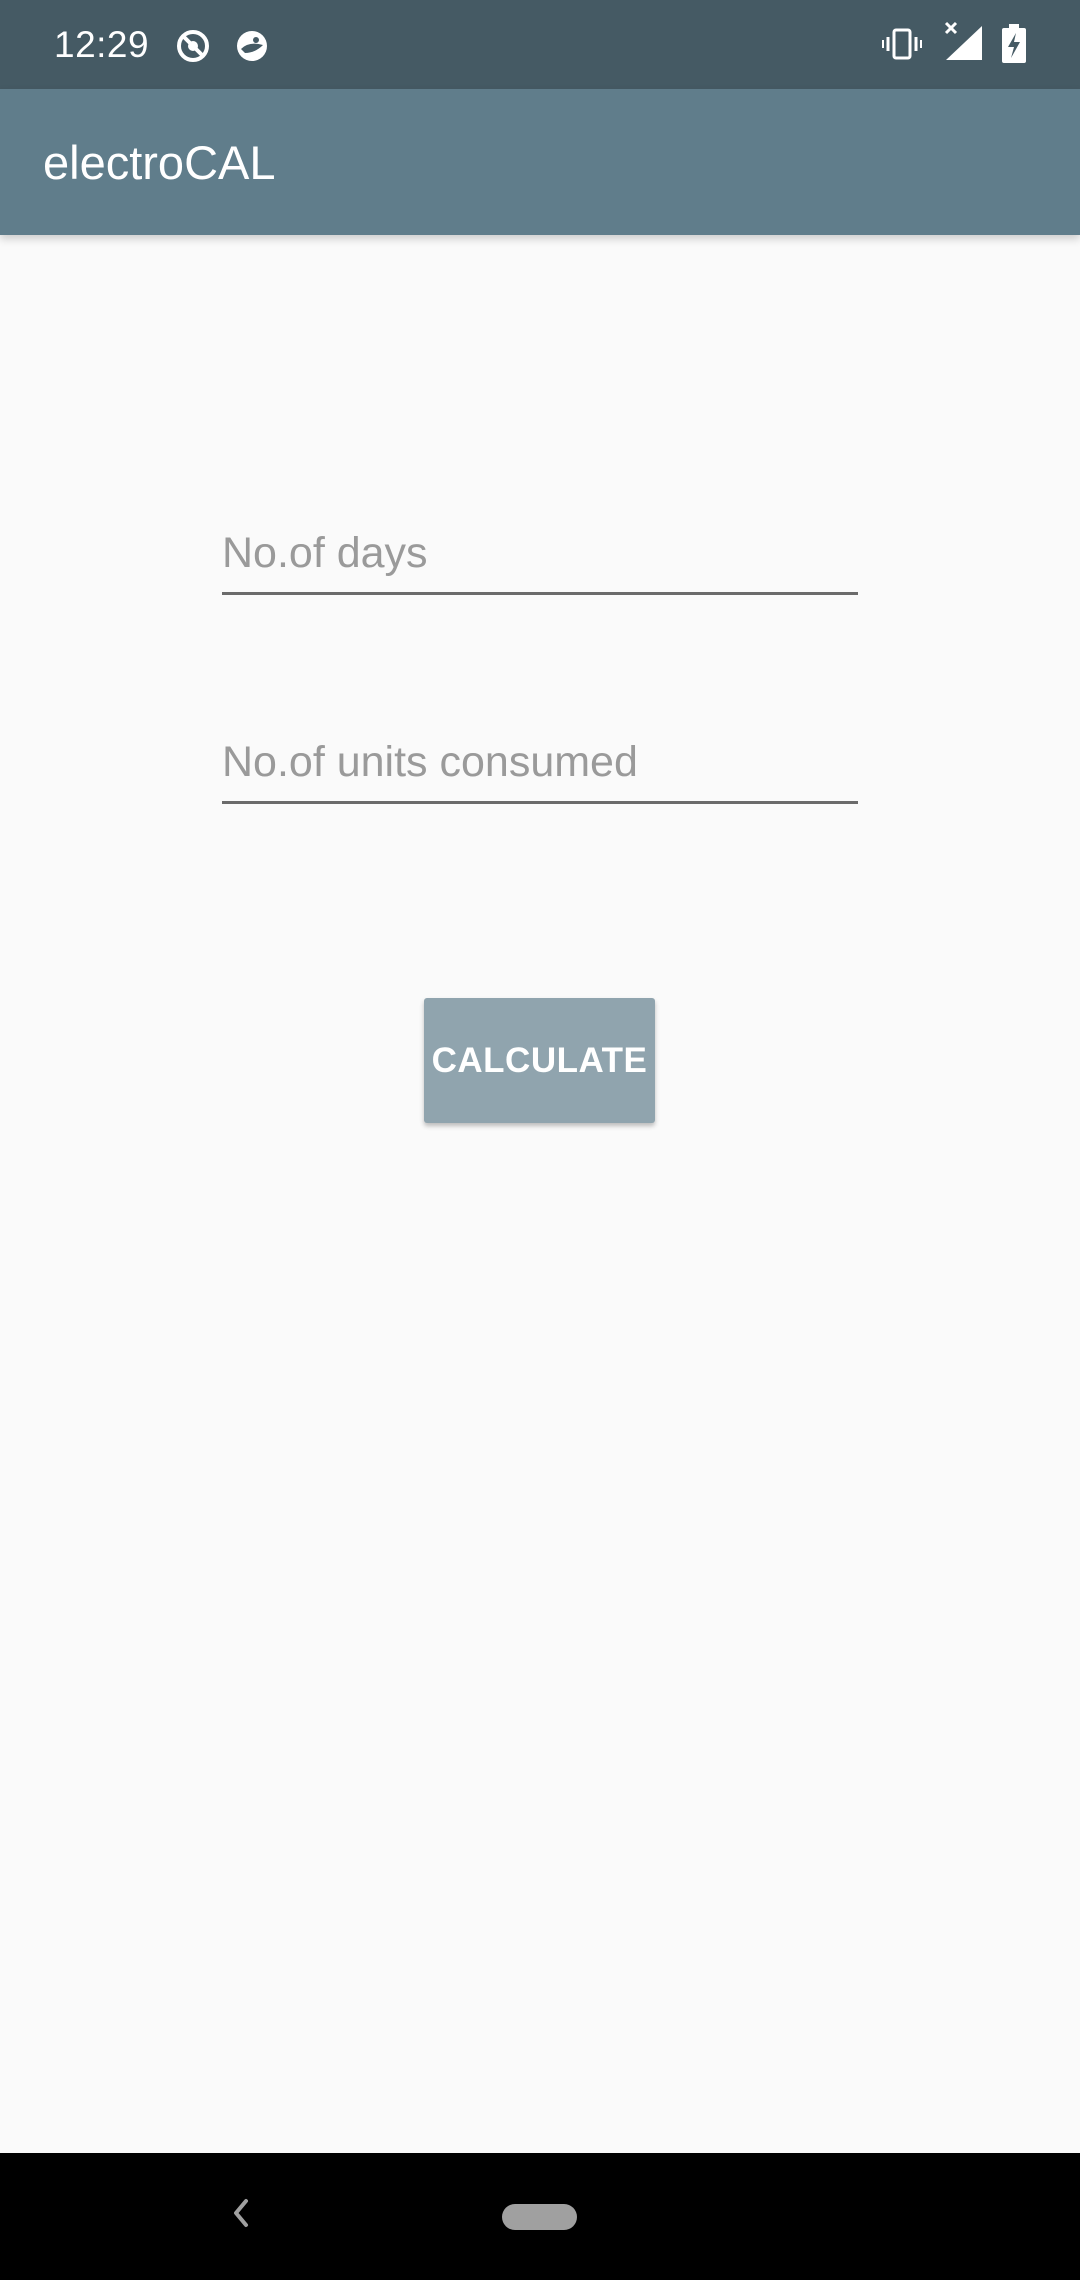  Describe the element at coordinates (902, 44) in the screenshot. I see `vibrate-icon` at that location.